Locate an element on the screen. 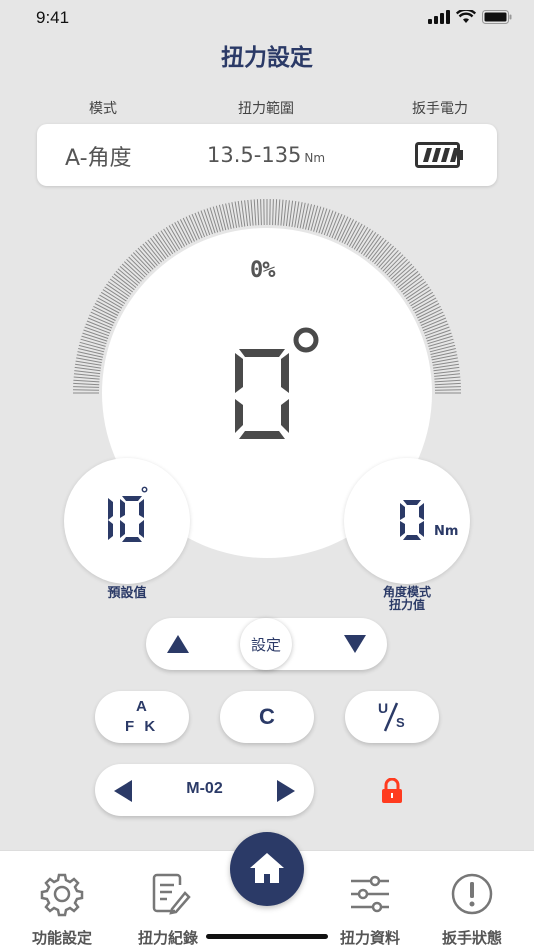 The width and height of the screenshot is (534, 950). unit-switch-button: U S is located at coordinates (392, 717).